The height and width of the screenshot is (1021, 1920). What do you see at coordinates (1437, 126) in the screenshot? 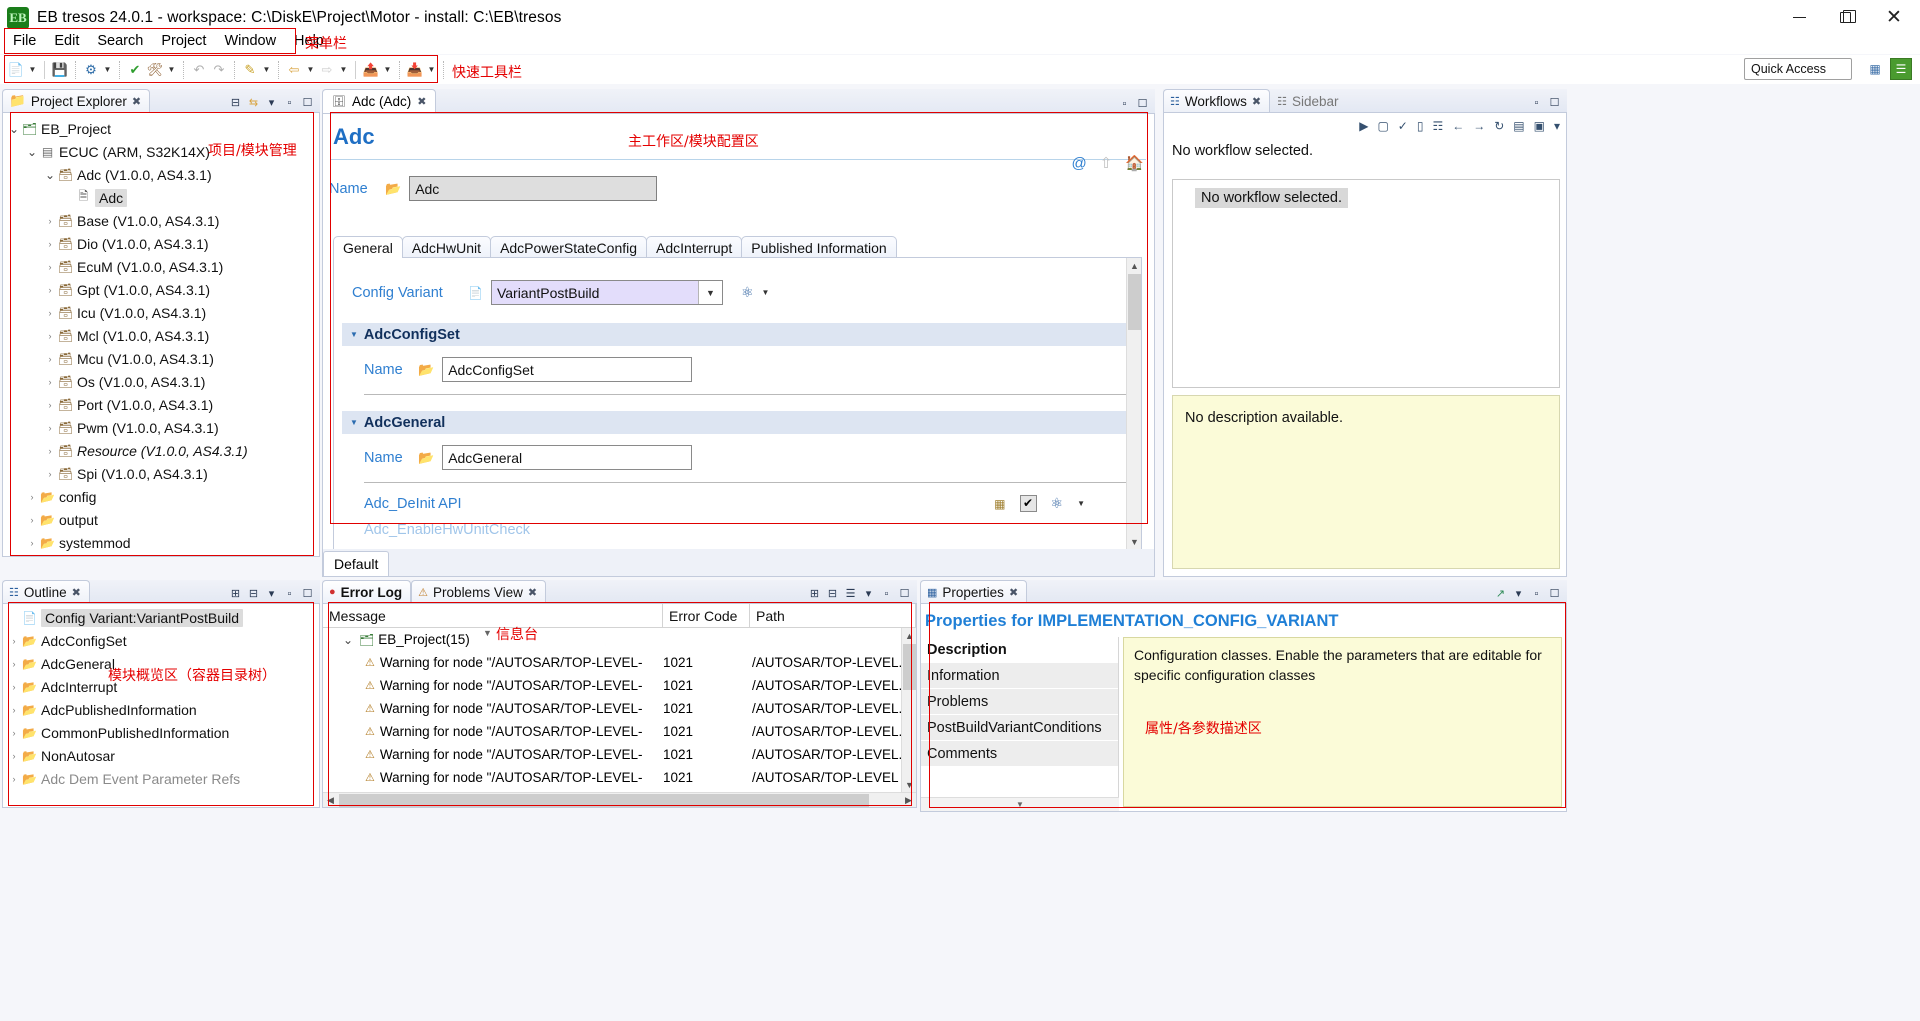
I see `copy-icon: ☶` at bounding box center [1437, 126].